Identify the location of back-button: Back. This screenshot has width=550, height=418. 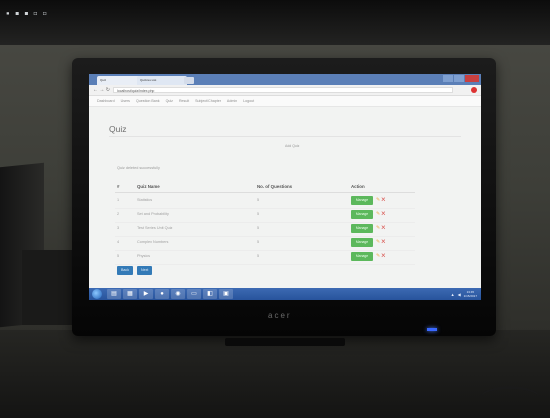
(125, 270).